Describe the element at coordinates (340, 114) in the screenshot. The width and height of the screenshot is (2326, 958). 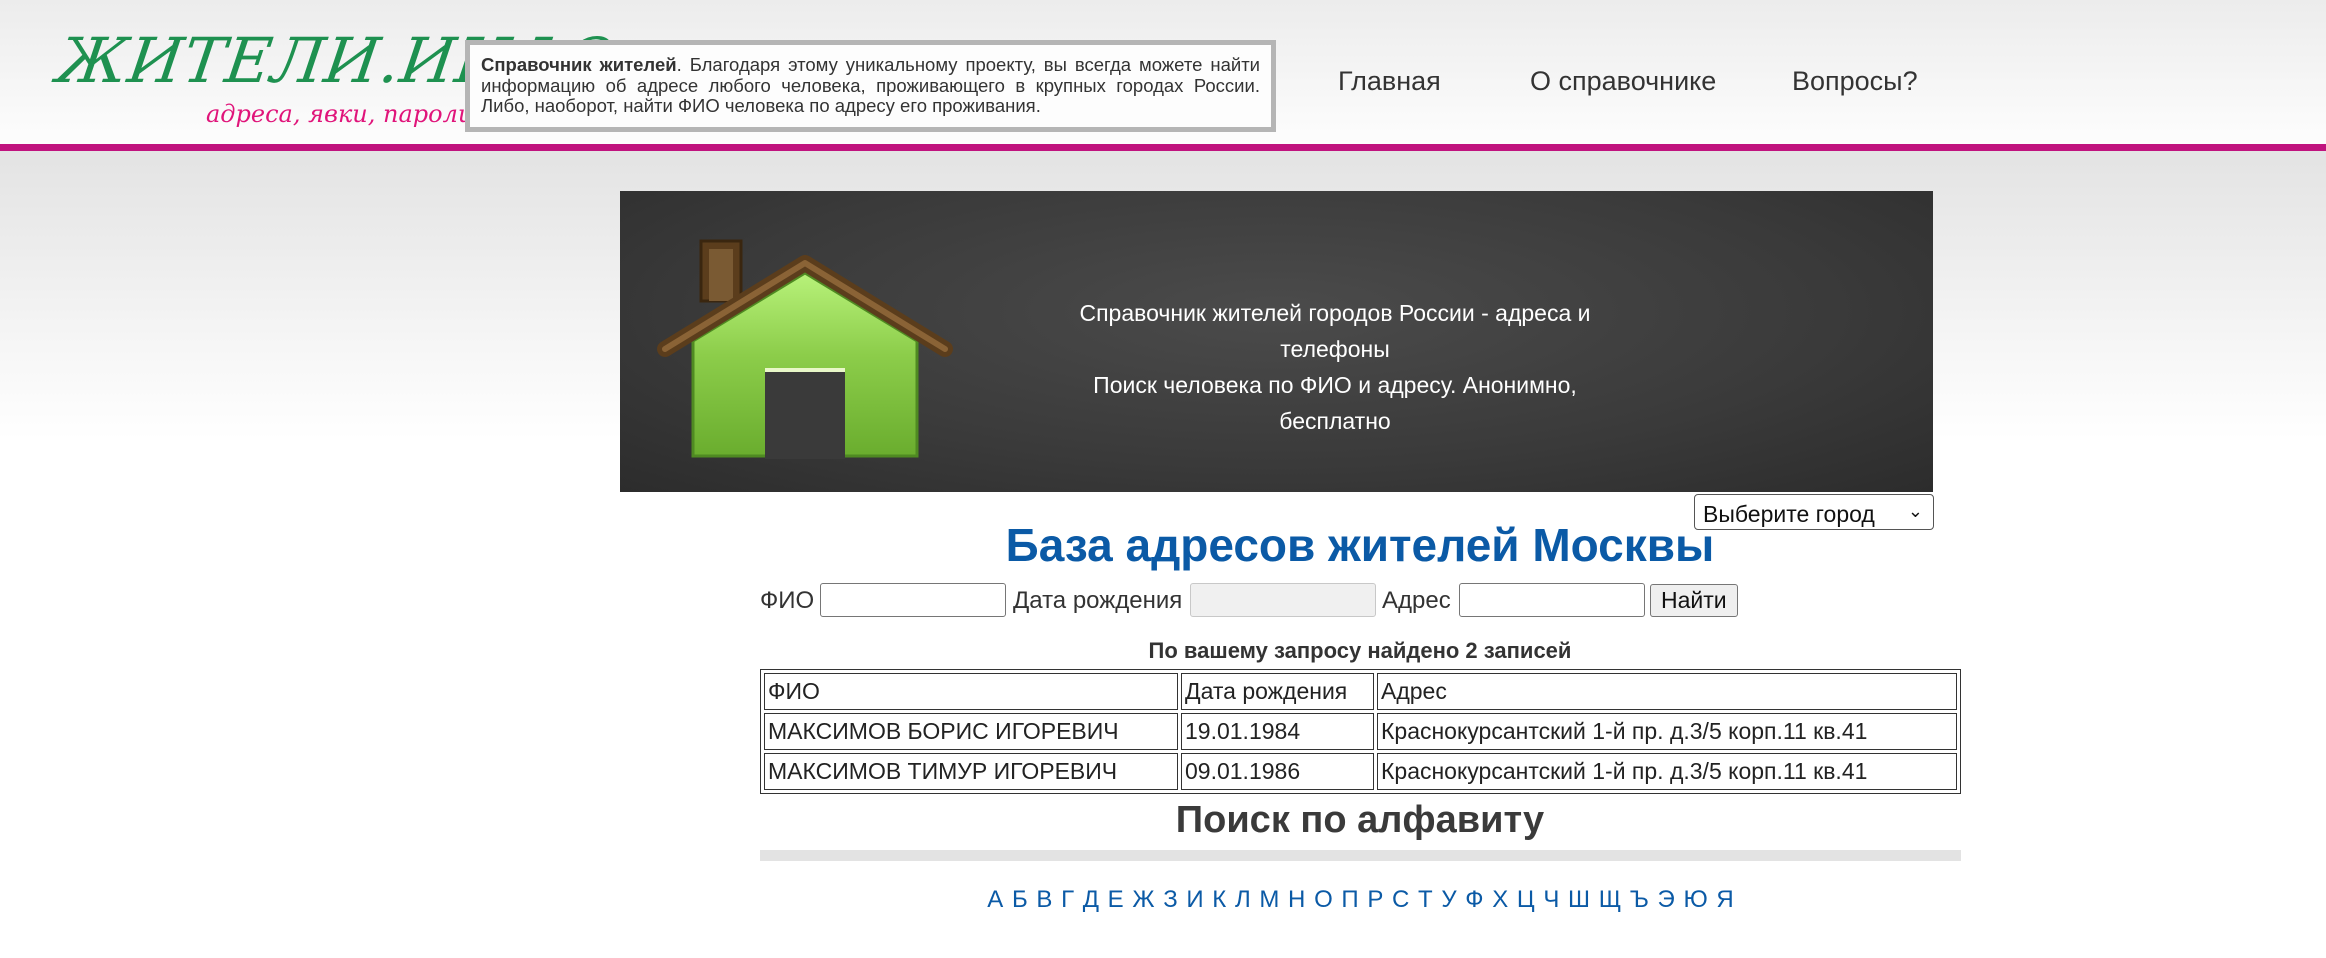
I see `logo-tagline: адреса, явки, пароли` at that location.